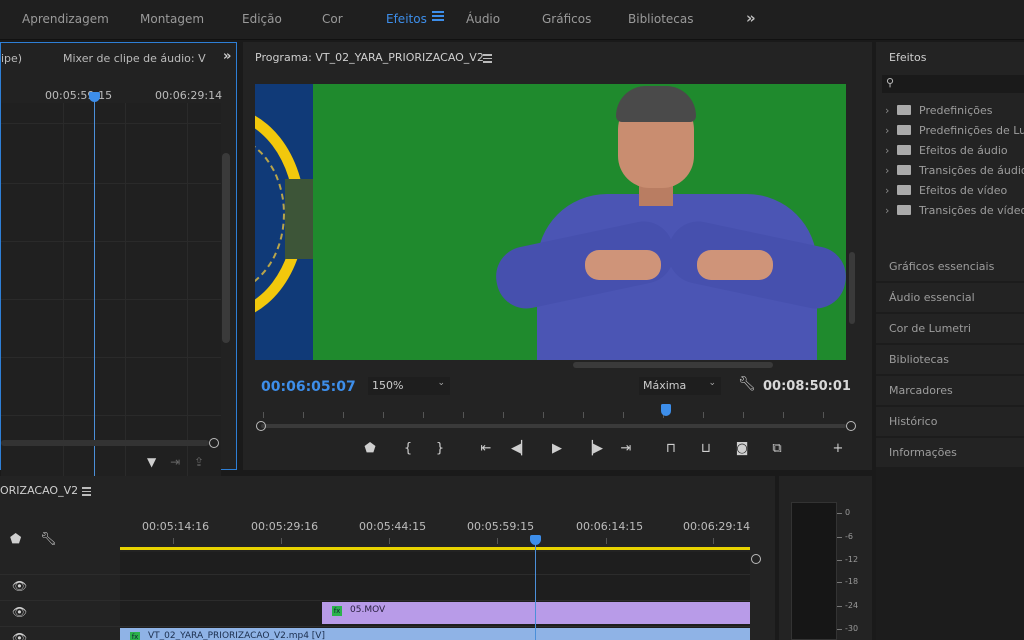 Image resolution: width=1024 pixels, height=640 pixels. I want to click on workspace-tab-audio: Áudio, so click(483, 19).